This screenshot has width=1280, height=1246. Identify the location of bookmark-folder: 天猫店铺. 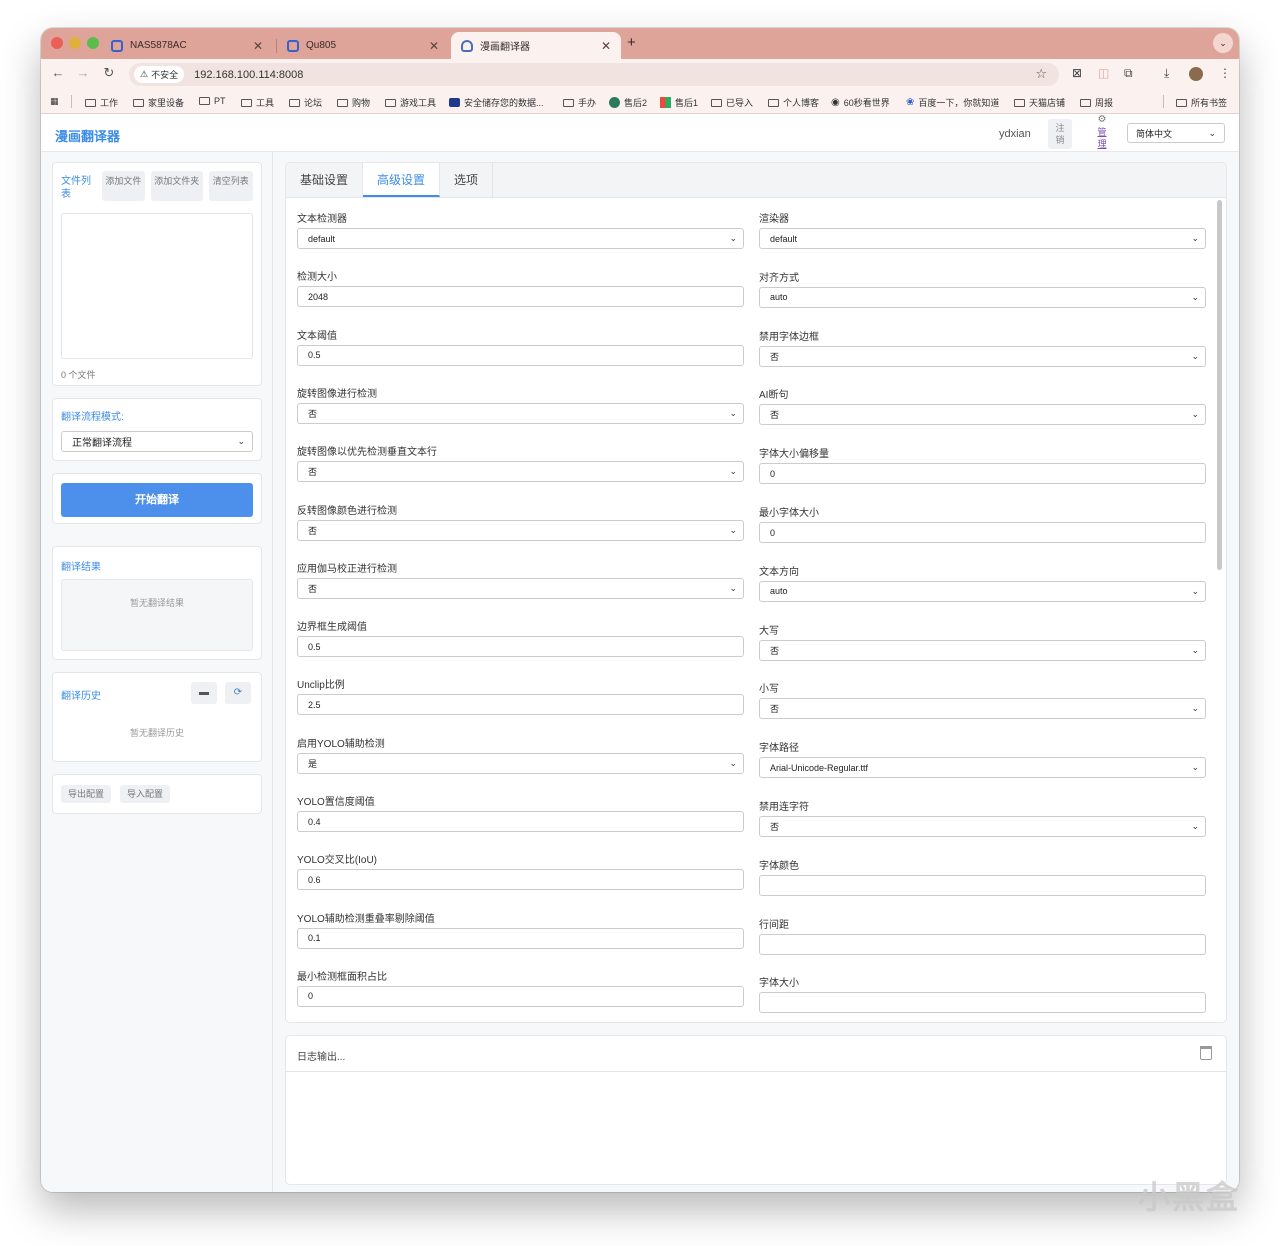
(1039, 102).